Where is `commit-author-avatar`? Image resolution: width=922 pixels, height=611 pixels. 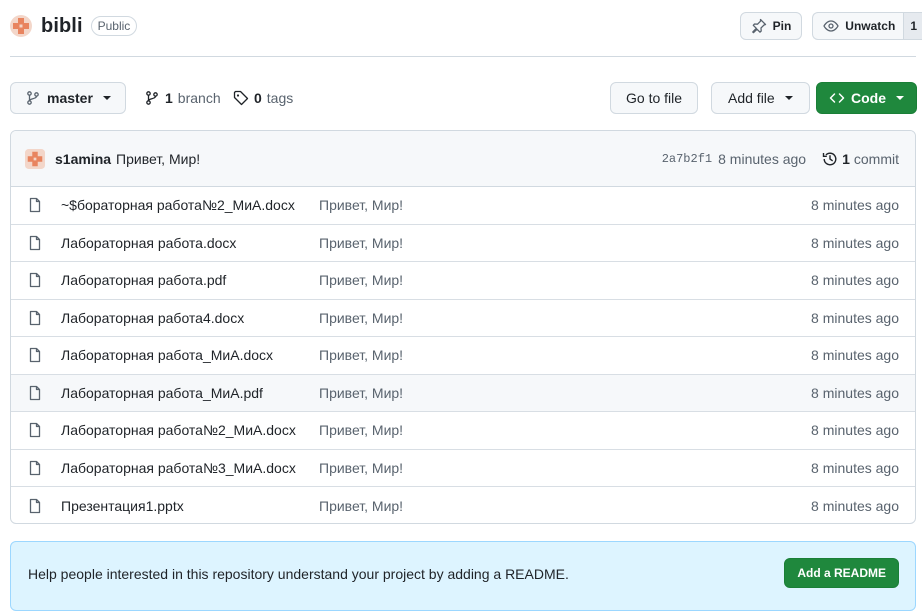 commit-author-avatar is located at coordinates (35, 158).